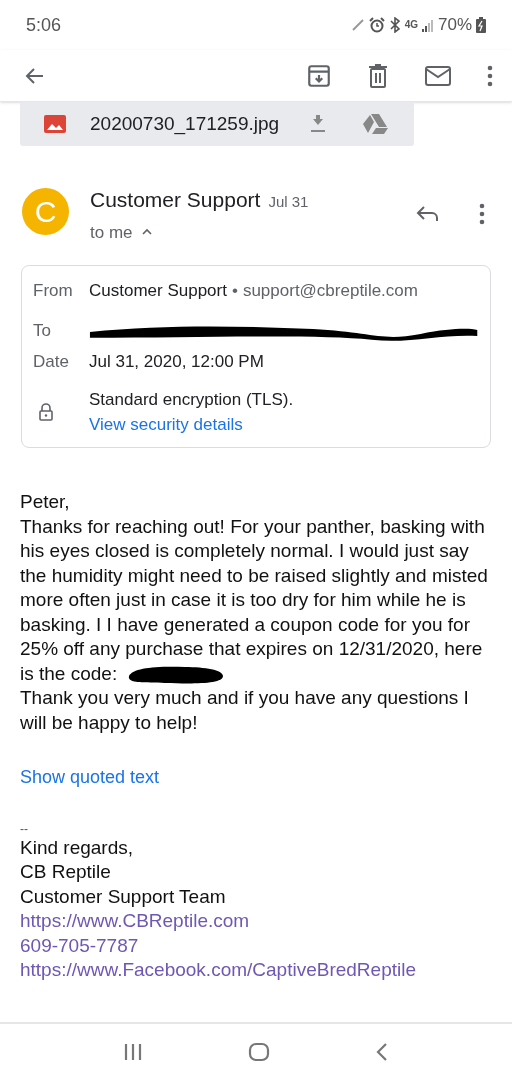 The width and height of the screenshot is (512, 1080). Describe the element at coordinates (123, 897) in the screenshot. I see `signature-line: Customer Support Team` at that location.